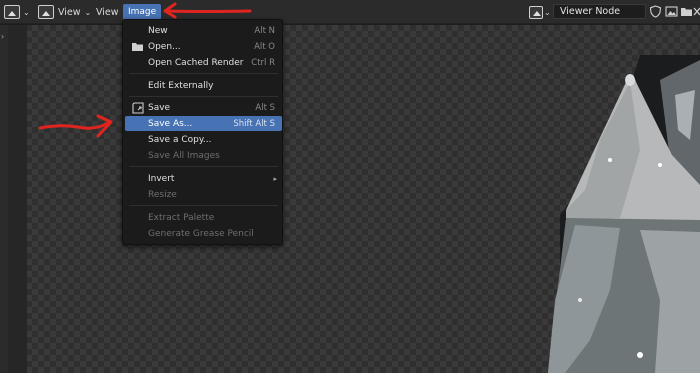 Image resolution: width=700 pixels, height=373 pixels. I want to click on menu-item-label: Extract Palette, so click(181, 217).